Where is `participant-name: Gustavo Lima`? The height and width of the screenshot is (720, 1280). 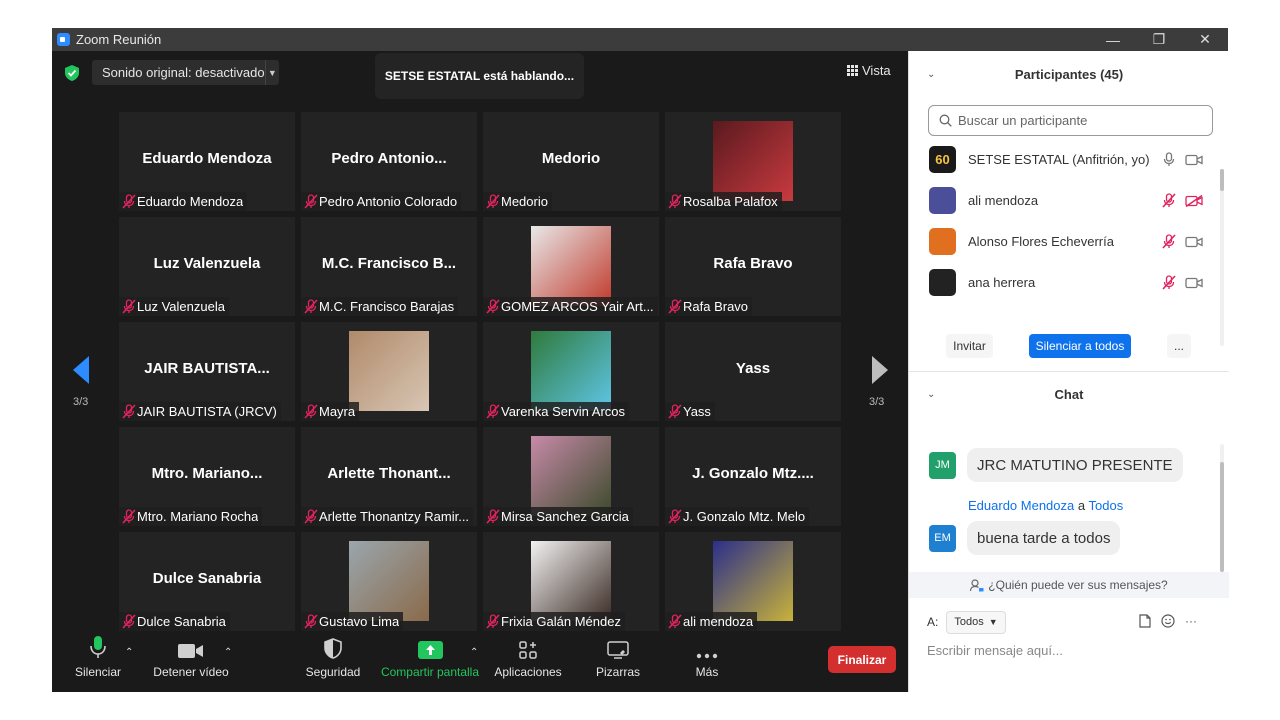 participant-name: Gustavo Lima is located at coordinates (359, 621).